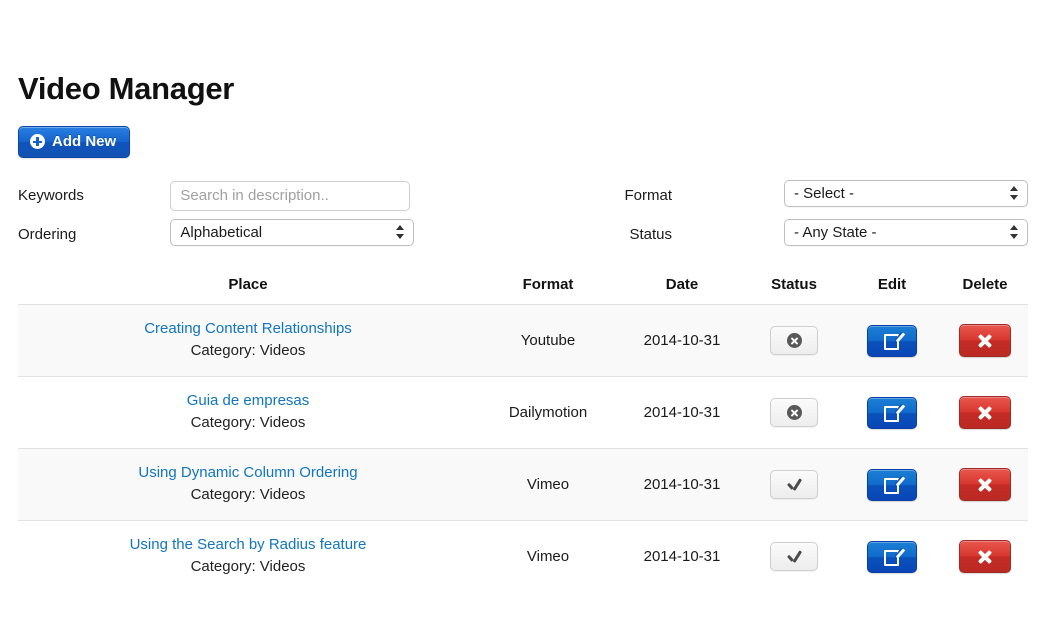  I want to click on format-select: - Select -, so click(906, 193).